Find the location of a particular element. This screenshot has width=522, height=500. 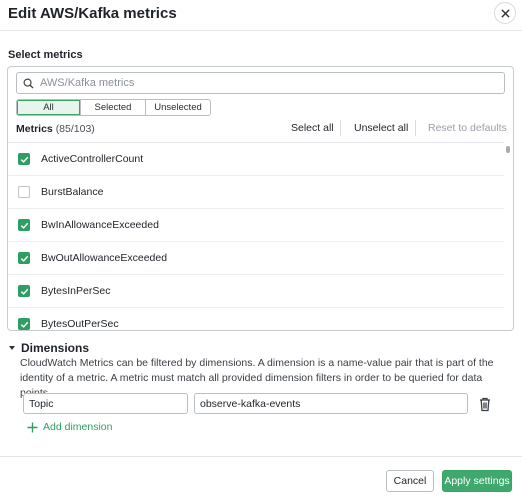

filter-tab-unselected: Unselected is located at coordinates (178, 107).